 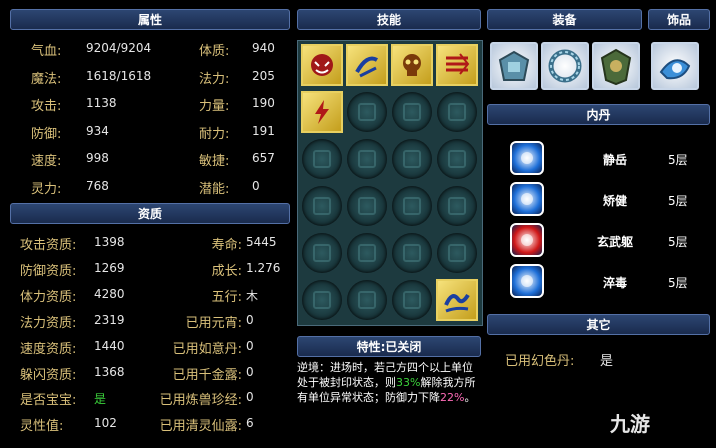 I want to click on aptitude-header: 资质, so click(x=150, y=213).